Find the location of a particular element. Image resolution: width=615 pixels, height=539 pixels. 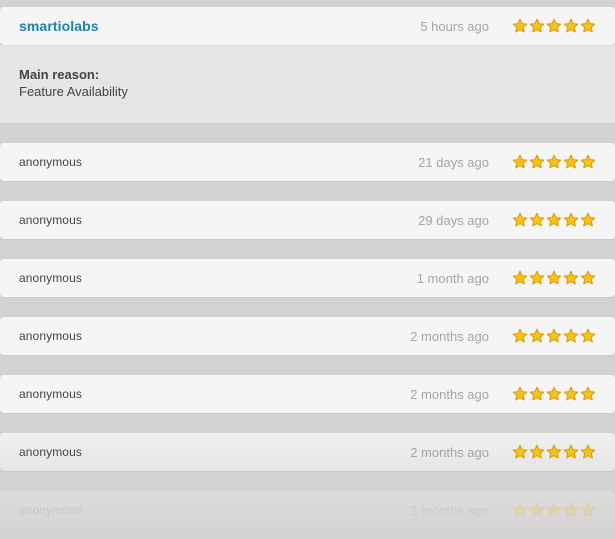

review-reason: Main reason: Feature Availability is located at coordinates (307, 84).